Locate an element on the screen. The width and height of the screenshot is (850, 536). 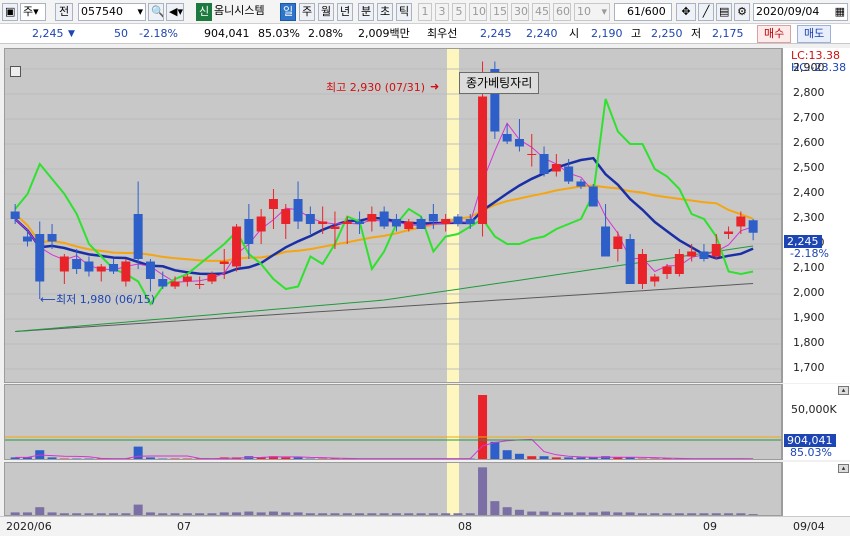
best-bid: 2,240 is located at coordinates (542, 33).